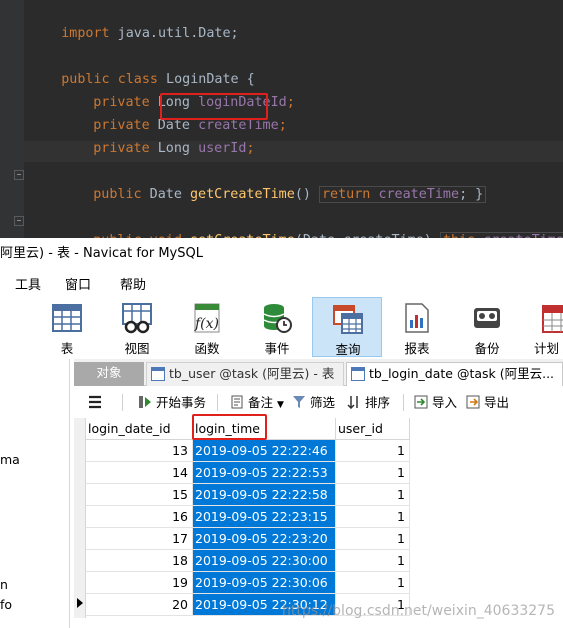 This screenshot has height=628, width=563. Describe the element at coordinates (28, 283) in the screenshot. I see `menu-tools: 工具` at that location.